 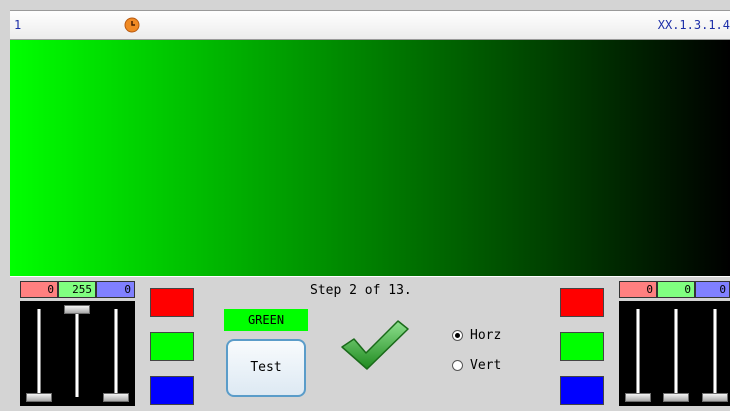 What do you see at coordinates (172, 390) in the screenshot?
I see `left-blue-swatch` at bounding box center [172, 390].